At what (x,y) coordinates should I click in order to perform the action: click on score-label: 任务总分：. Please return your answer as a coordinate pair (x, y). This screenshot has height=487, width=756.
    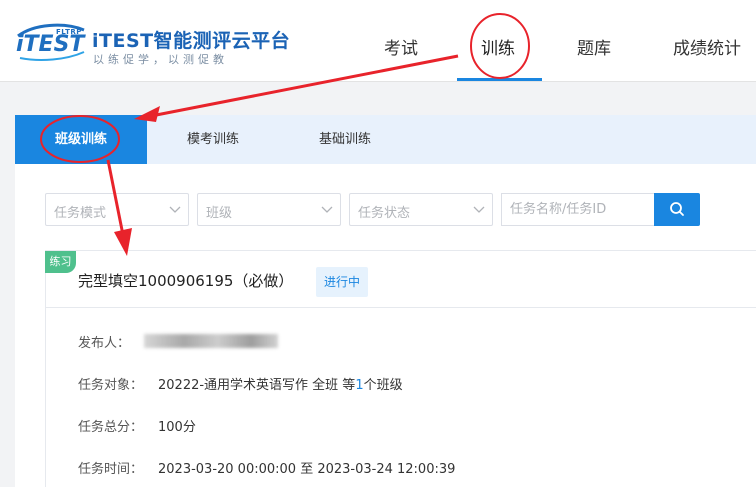
    Looking at the image, I should click on (111, 427).